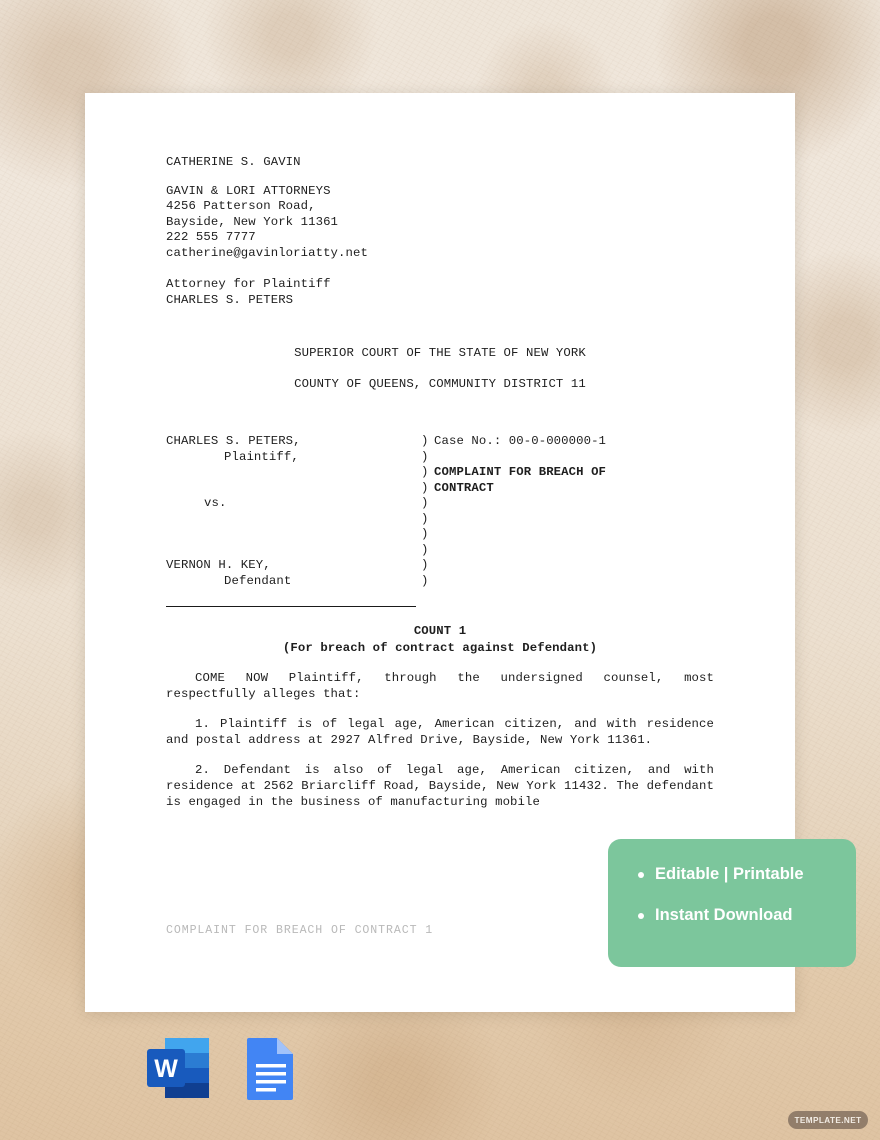  I want to click on watermark-label: TEMPLATE.NET, so click(828, 1120).